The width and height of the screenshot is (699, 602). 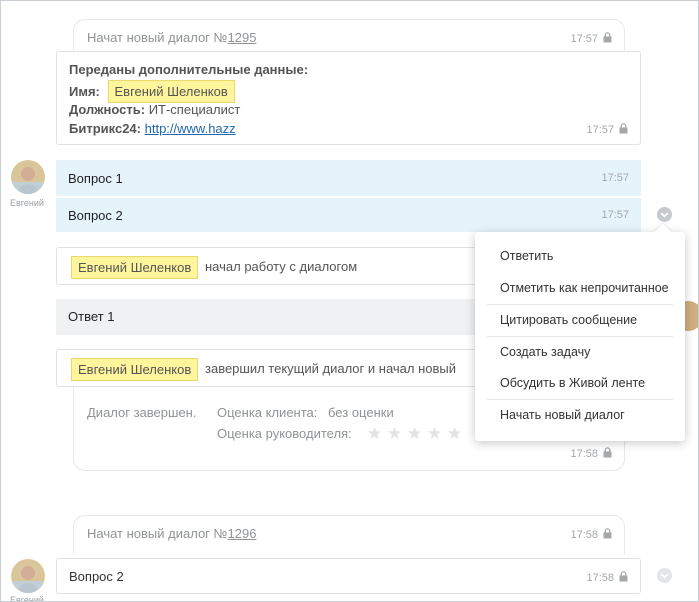 I want to click on extra-data-position-row: Должность: ИТ-специалист, so click(x=154, y=109).